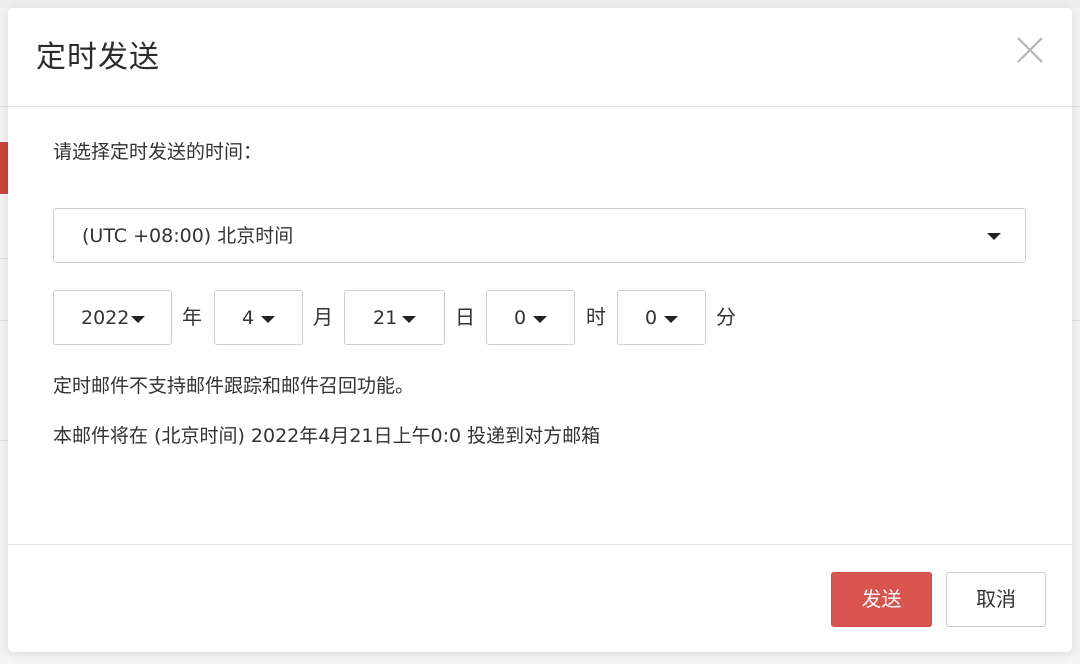  I want to click on close-icon, so click(1030, 50).